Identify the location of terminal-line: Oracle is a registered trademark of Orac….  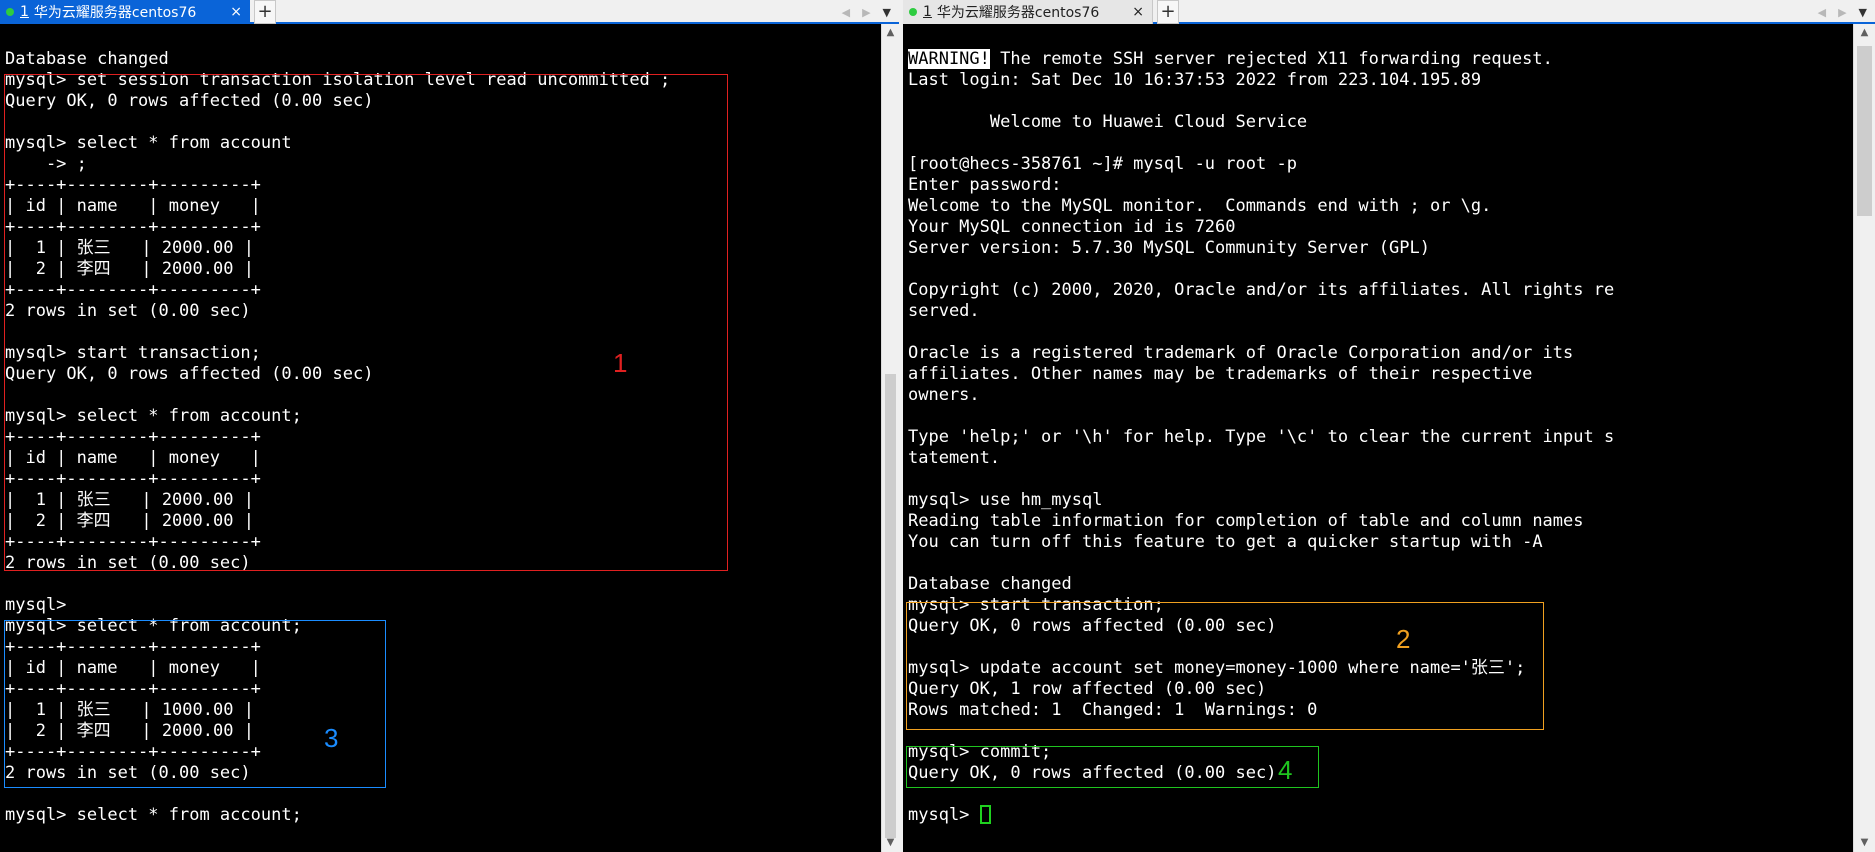
(1241, 353).